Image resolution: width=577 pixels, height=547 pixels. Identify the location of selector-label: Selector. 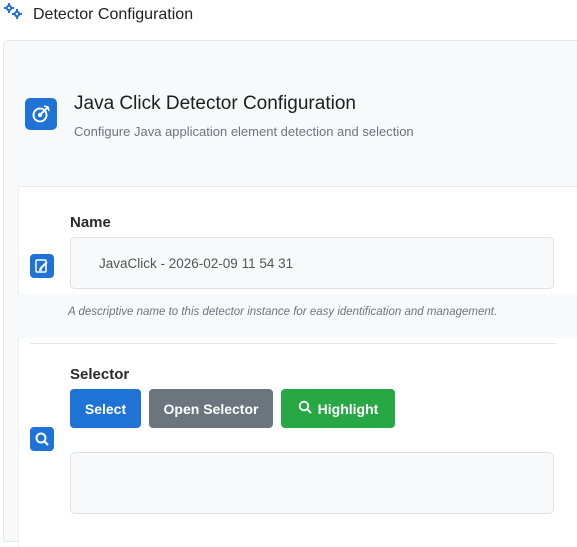
(100, 374).